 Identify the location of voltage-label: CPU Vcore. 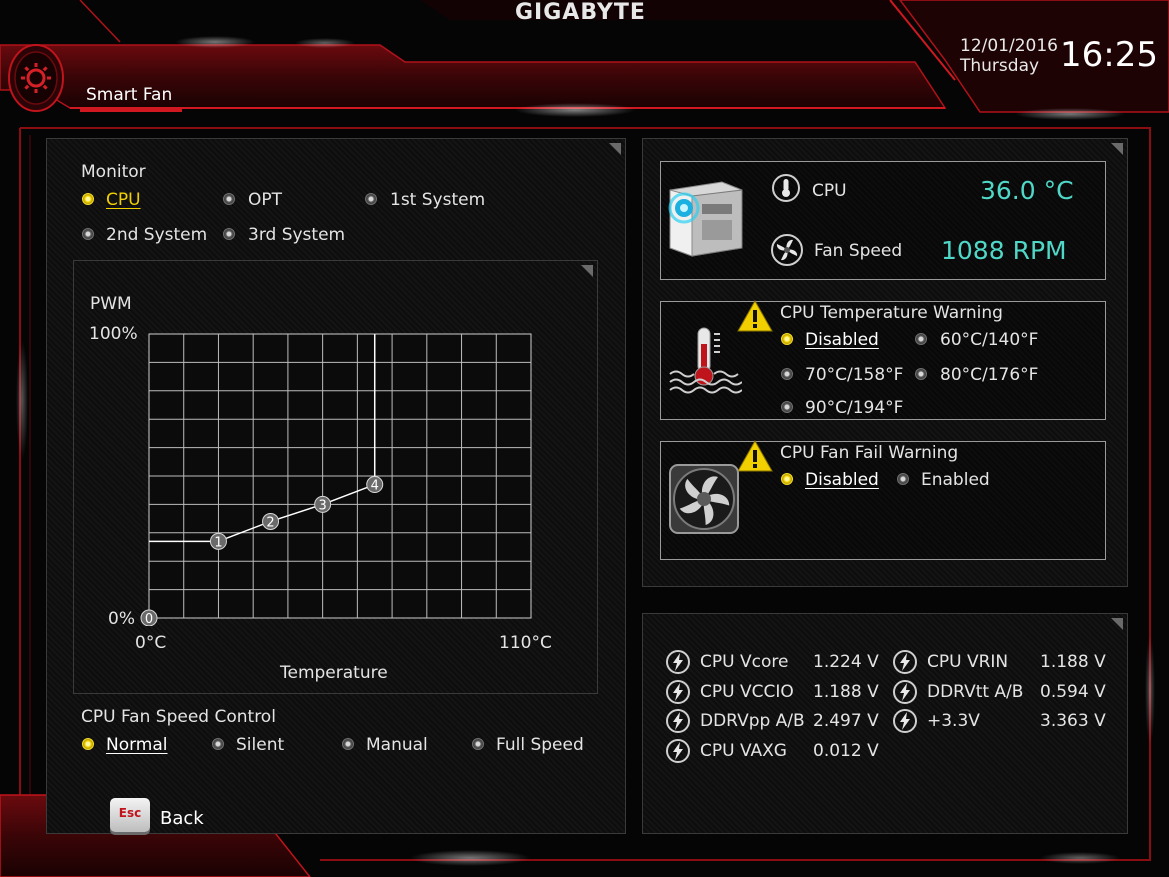
(744, 662).